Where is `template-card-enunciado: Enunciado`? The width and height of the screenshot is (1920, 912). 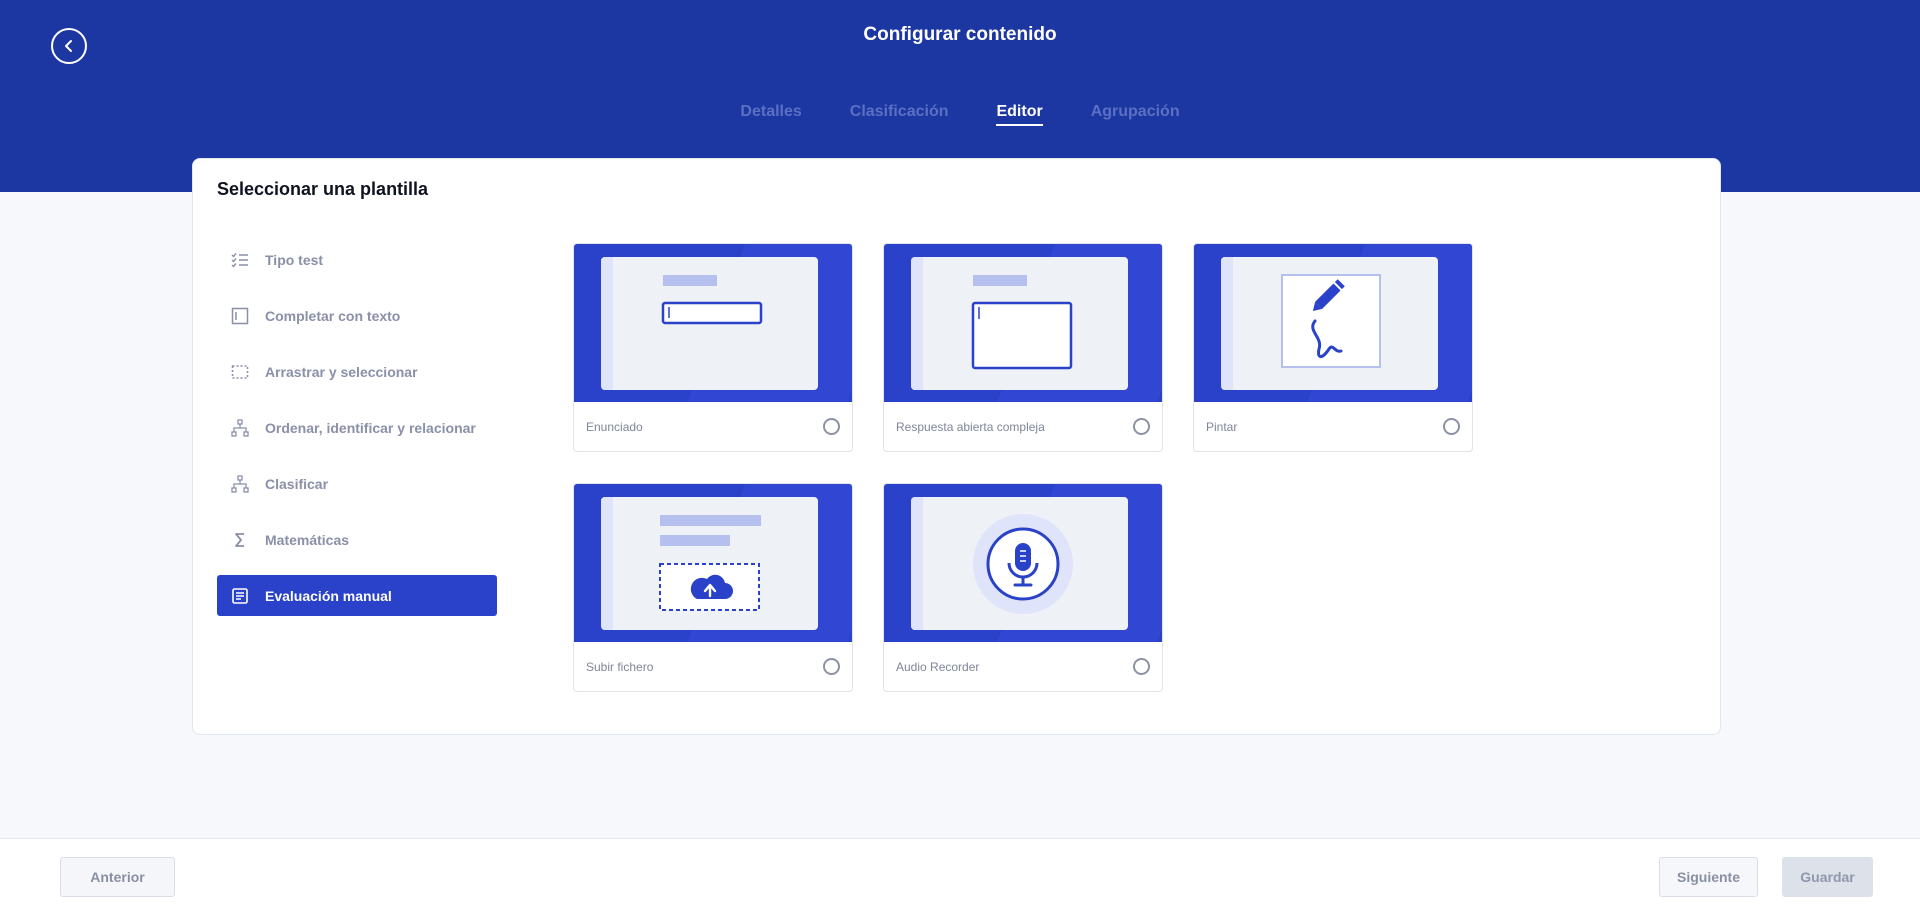 template-card-enunciado: Enunciado is located at coordinates (713, 347).